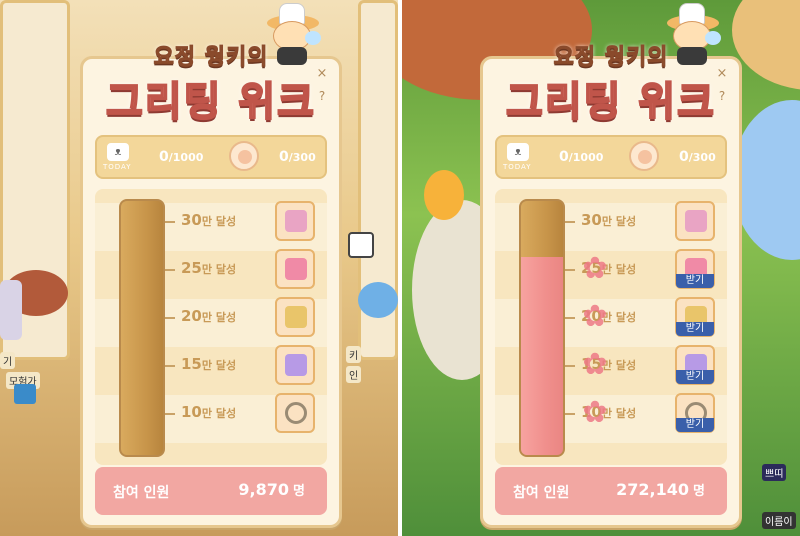 Image resolution: width=800 pixels, height=536 pixels. What do you see at coordinates (271, 489) in the screenshot?
I see `participants-value: 9,870 명` at bounding box center [271, 489].